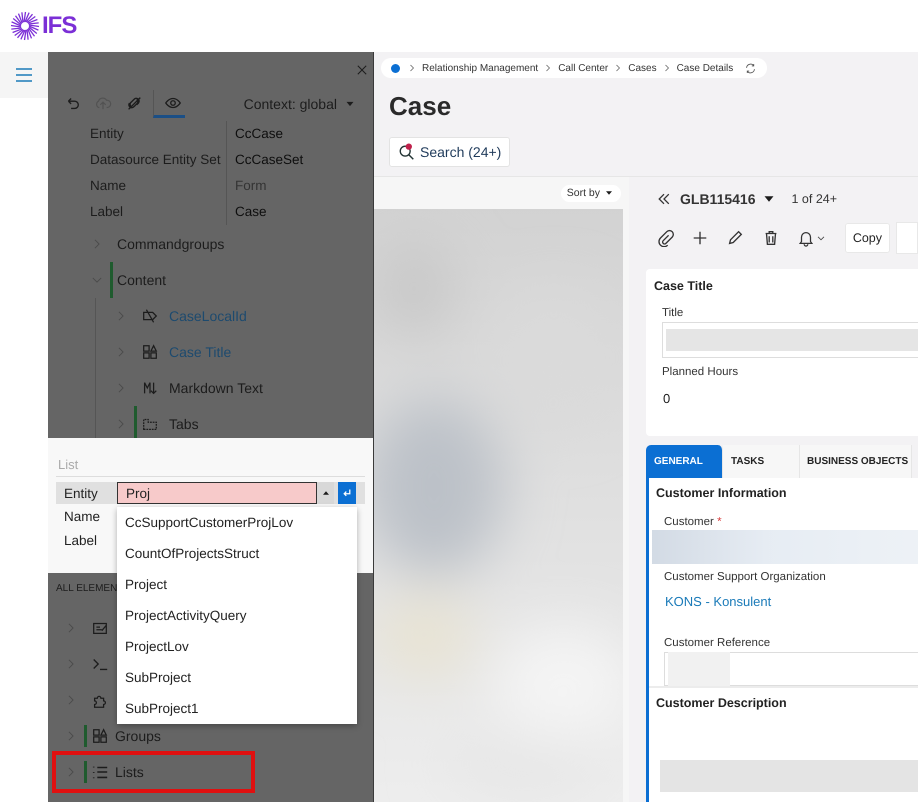  What do you see at coordinates (705, 68) in the screenshot?
I see `breadcrumb-link: Case Details` at bounding box center [705, 68].